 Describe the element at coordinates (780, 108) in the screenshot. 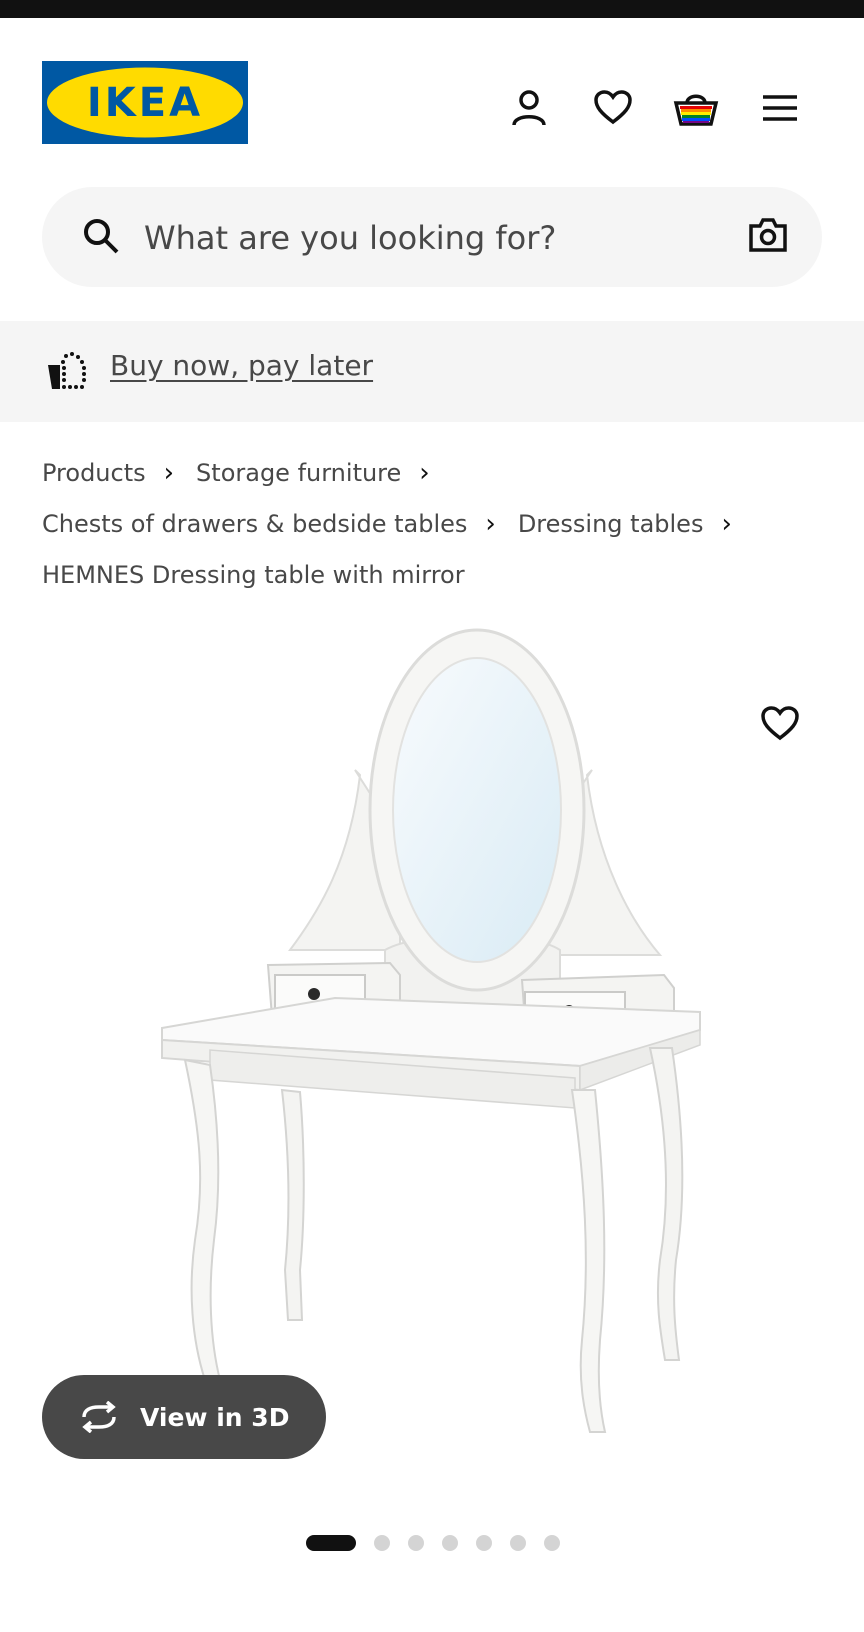

I see `menu-icon` at that location.